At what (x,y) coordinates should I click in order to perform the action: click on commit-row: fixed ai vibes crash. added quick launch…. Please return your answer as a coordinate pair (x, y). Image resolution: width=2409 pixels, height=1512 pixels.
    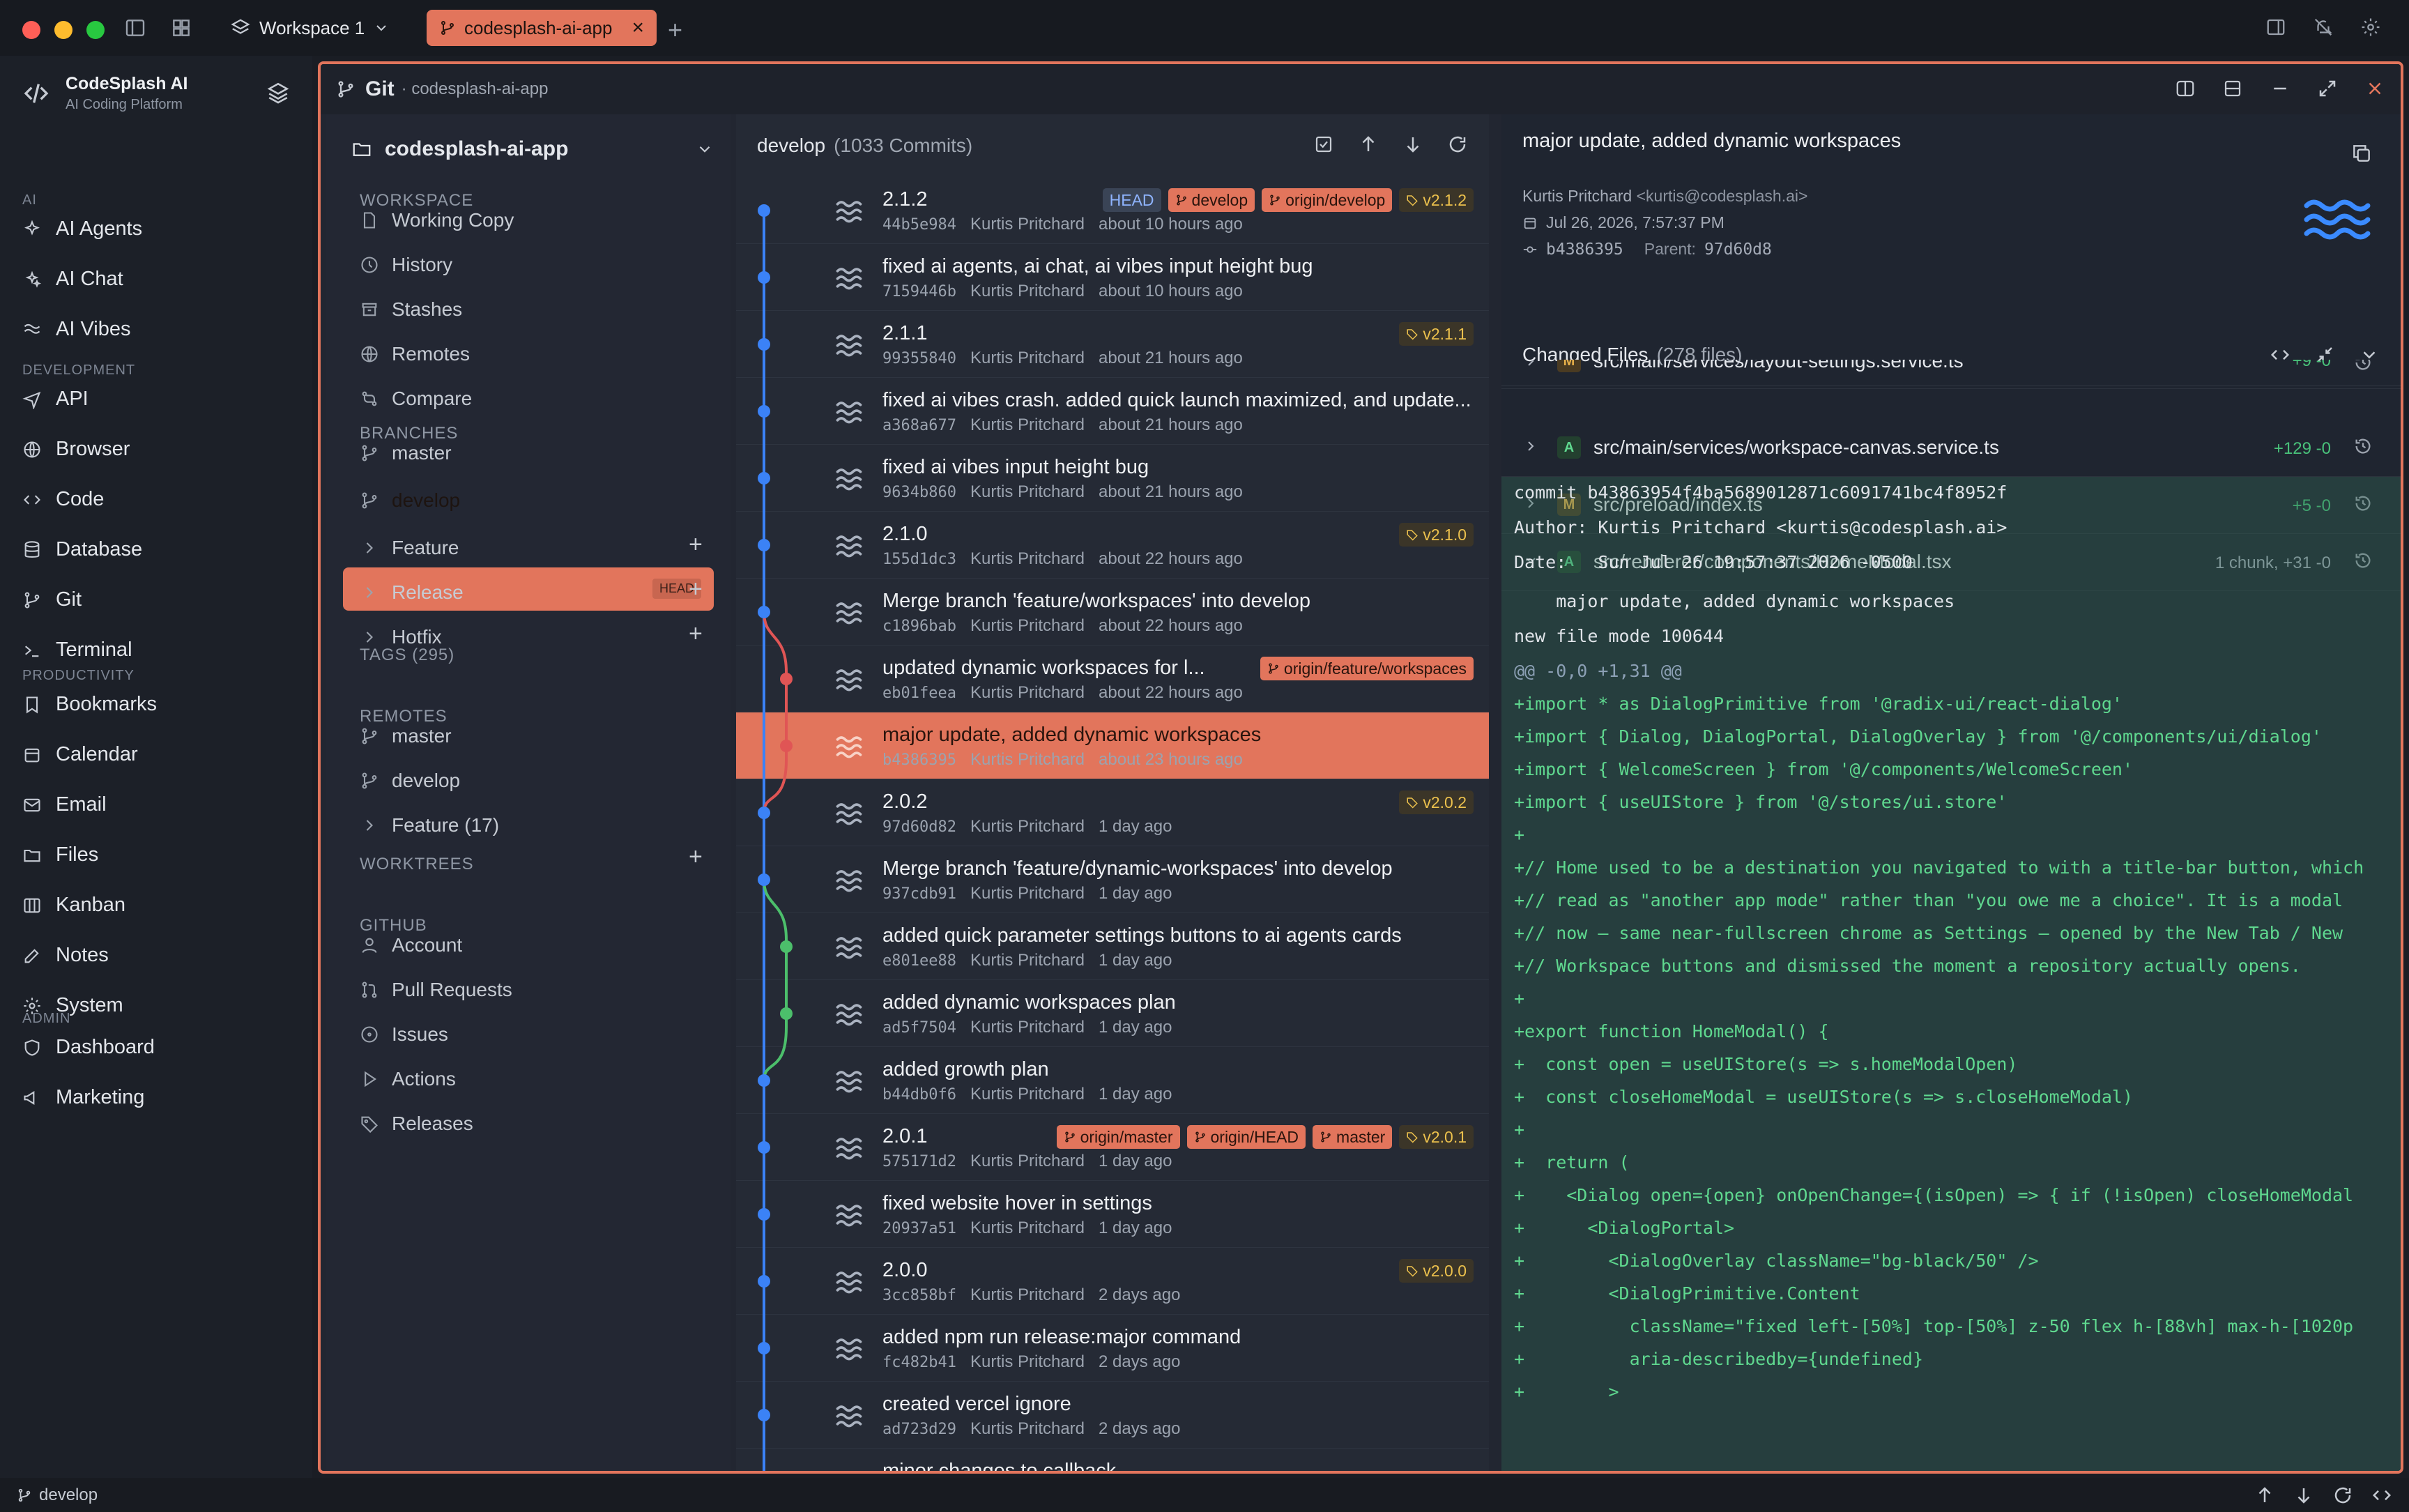
    Looking at the image, I should click on (1112, 411).